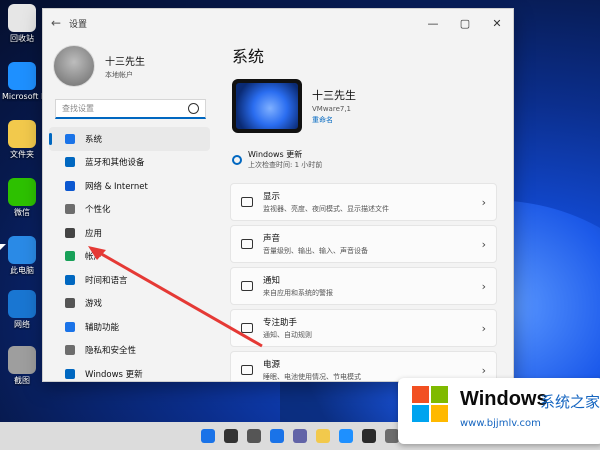  I want to click on brush-icon, so click(70, 209).